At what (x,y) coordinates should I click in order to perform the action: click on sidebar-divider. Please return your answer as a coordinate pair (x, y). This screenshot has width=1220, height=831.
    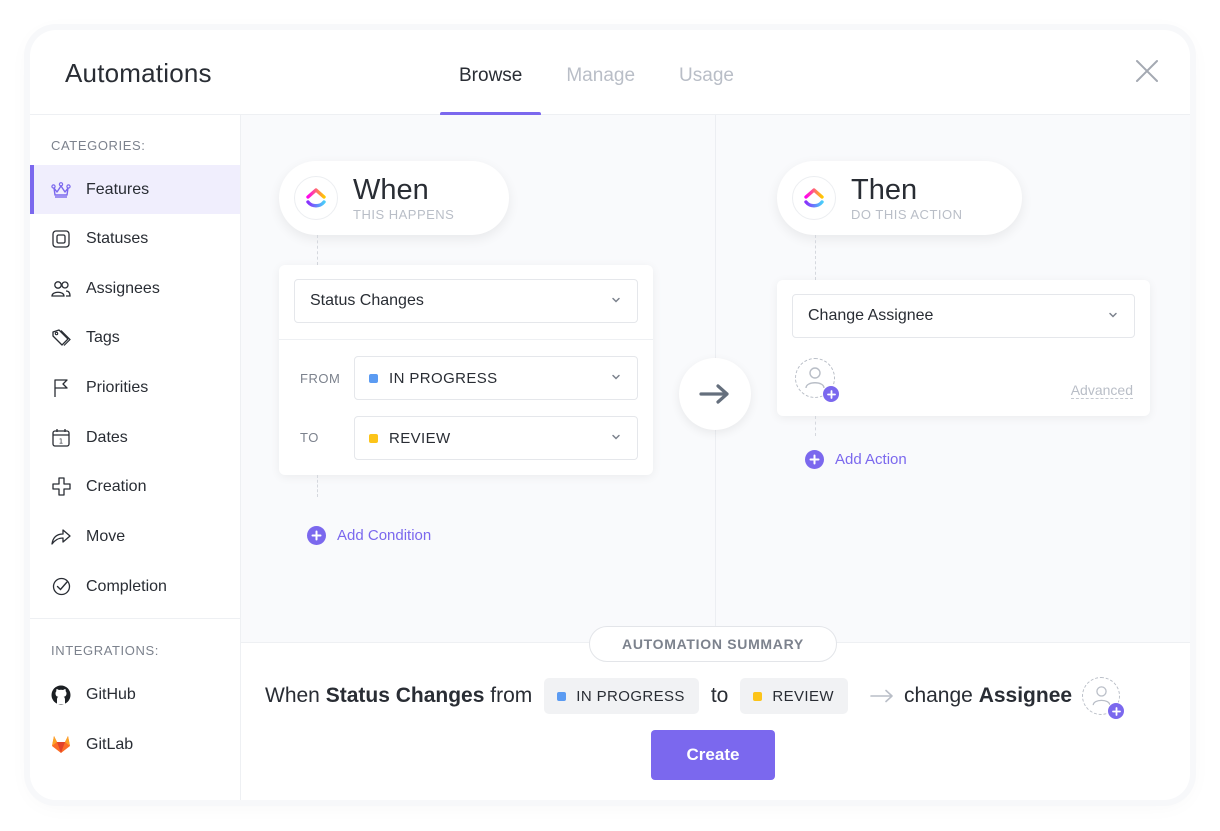
    Looking at the image, I should click on (135, 618).